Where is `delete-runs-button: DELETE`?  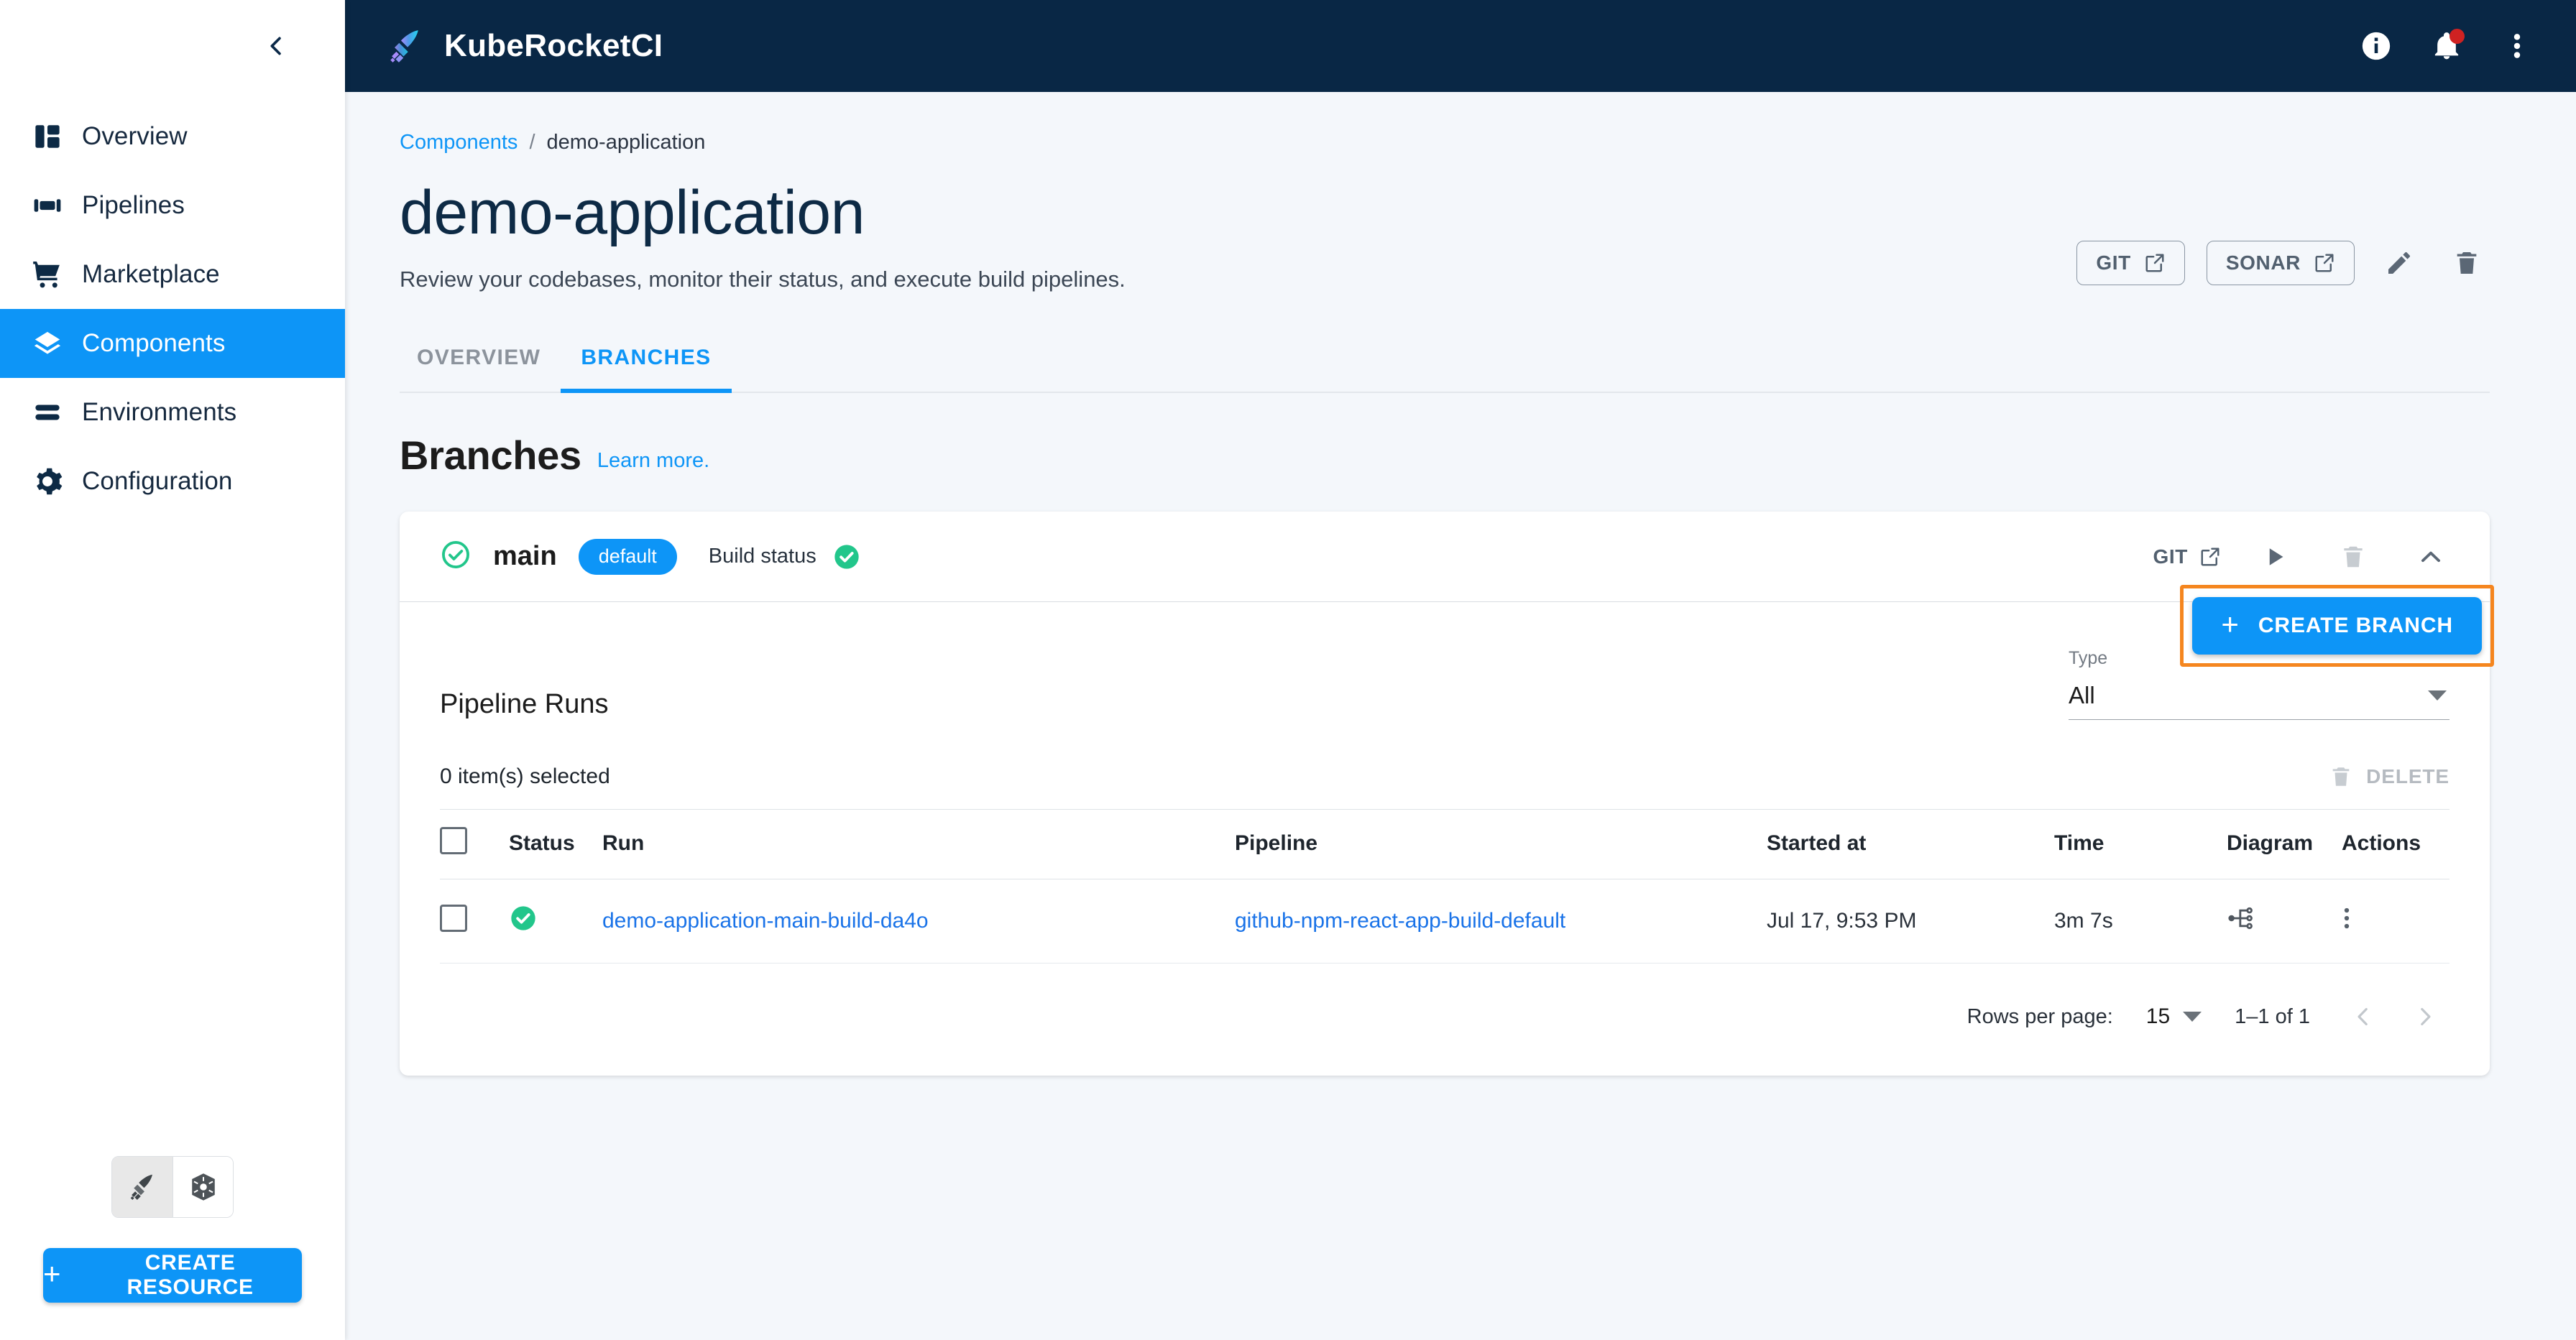 delete-runs-button: DELETE is located at coordinates (2389, 777).